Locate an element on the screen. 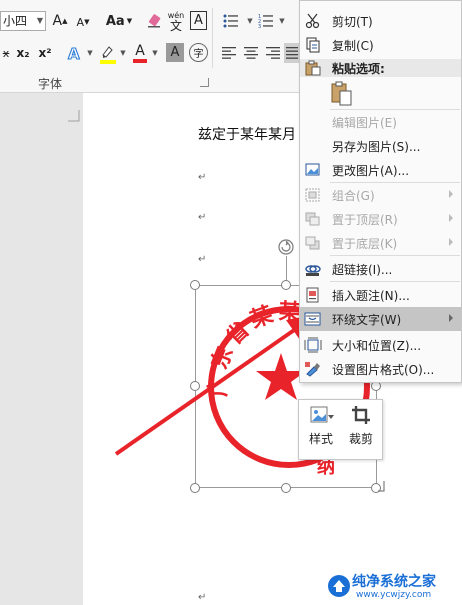 The height and width of the screenshot is (605, 462). scissors-icon is located at coordinates (312, 21).